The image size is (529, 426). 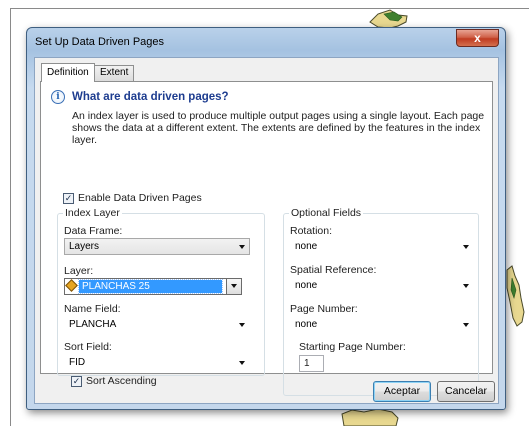 What do you see at coordinates (150, 286) in the screenshot?
I see `layer-value: PLANCHAS 25` at bounding box center [150, 286].